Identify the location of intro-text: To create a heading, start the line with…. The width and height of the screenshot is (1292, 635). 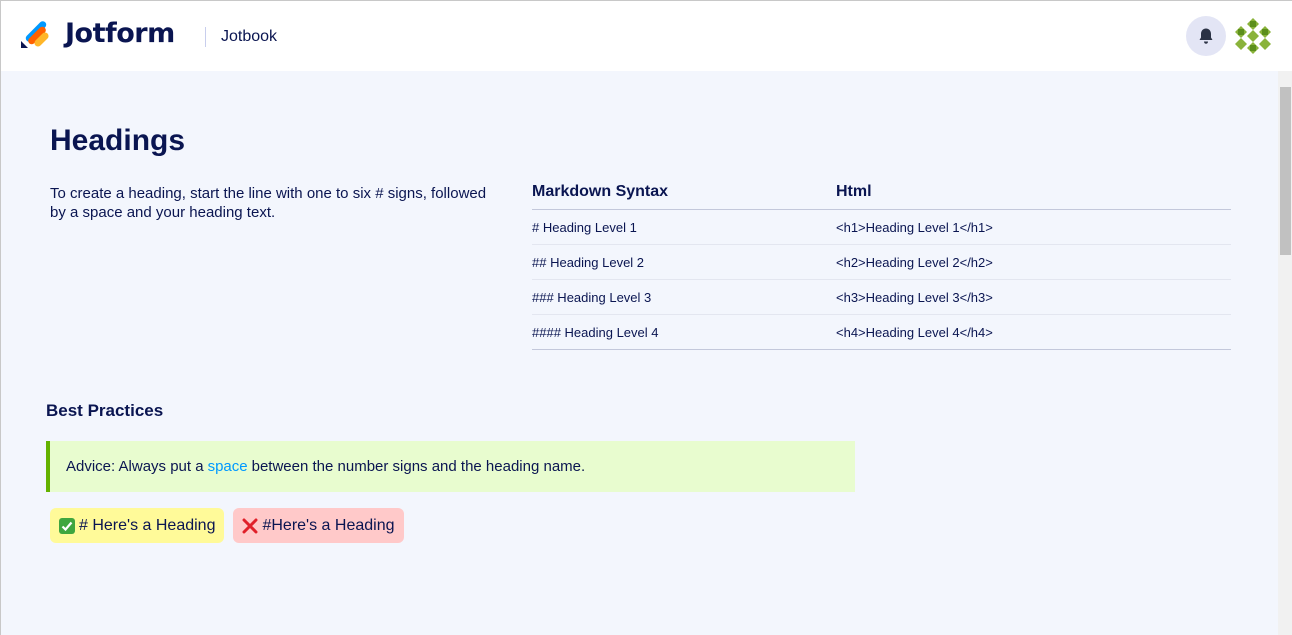
(268, 203).